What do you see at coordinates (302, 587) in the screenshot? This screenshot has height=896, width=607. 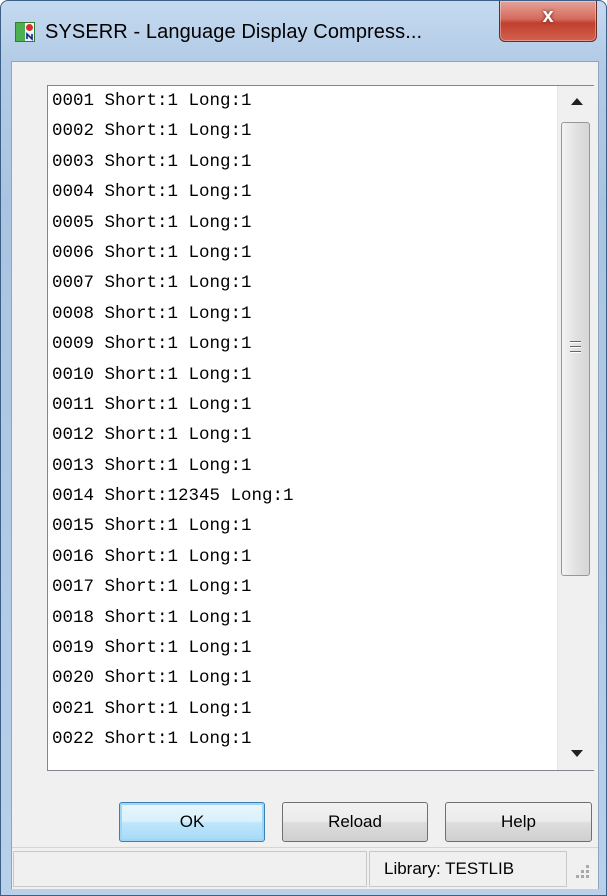 I see `list-item: 0017 Short:1 Long:1` at bounding box center [302, 587].